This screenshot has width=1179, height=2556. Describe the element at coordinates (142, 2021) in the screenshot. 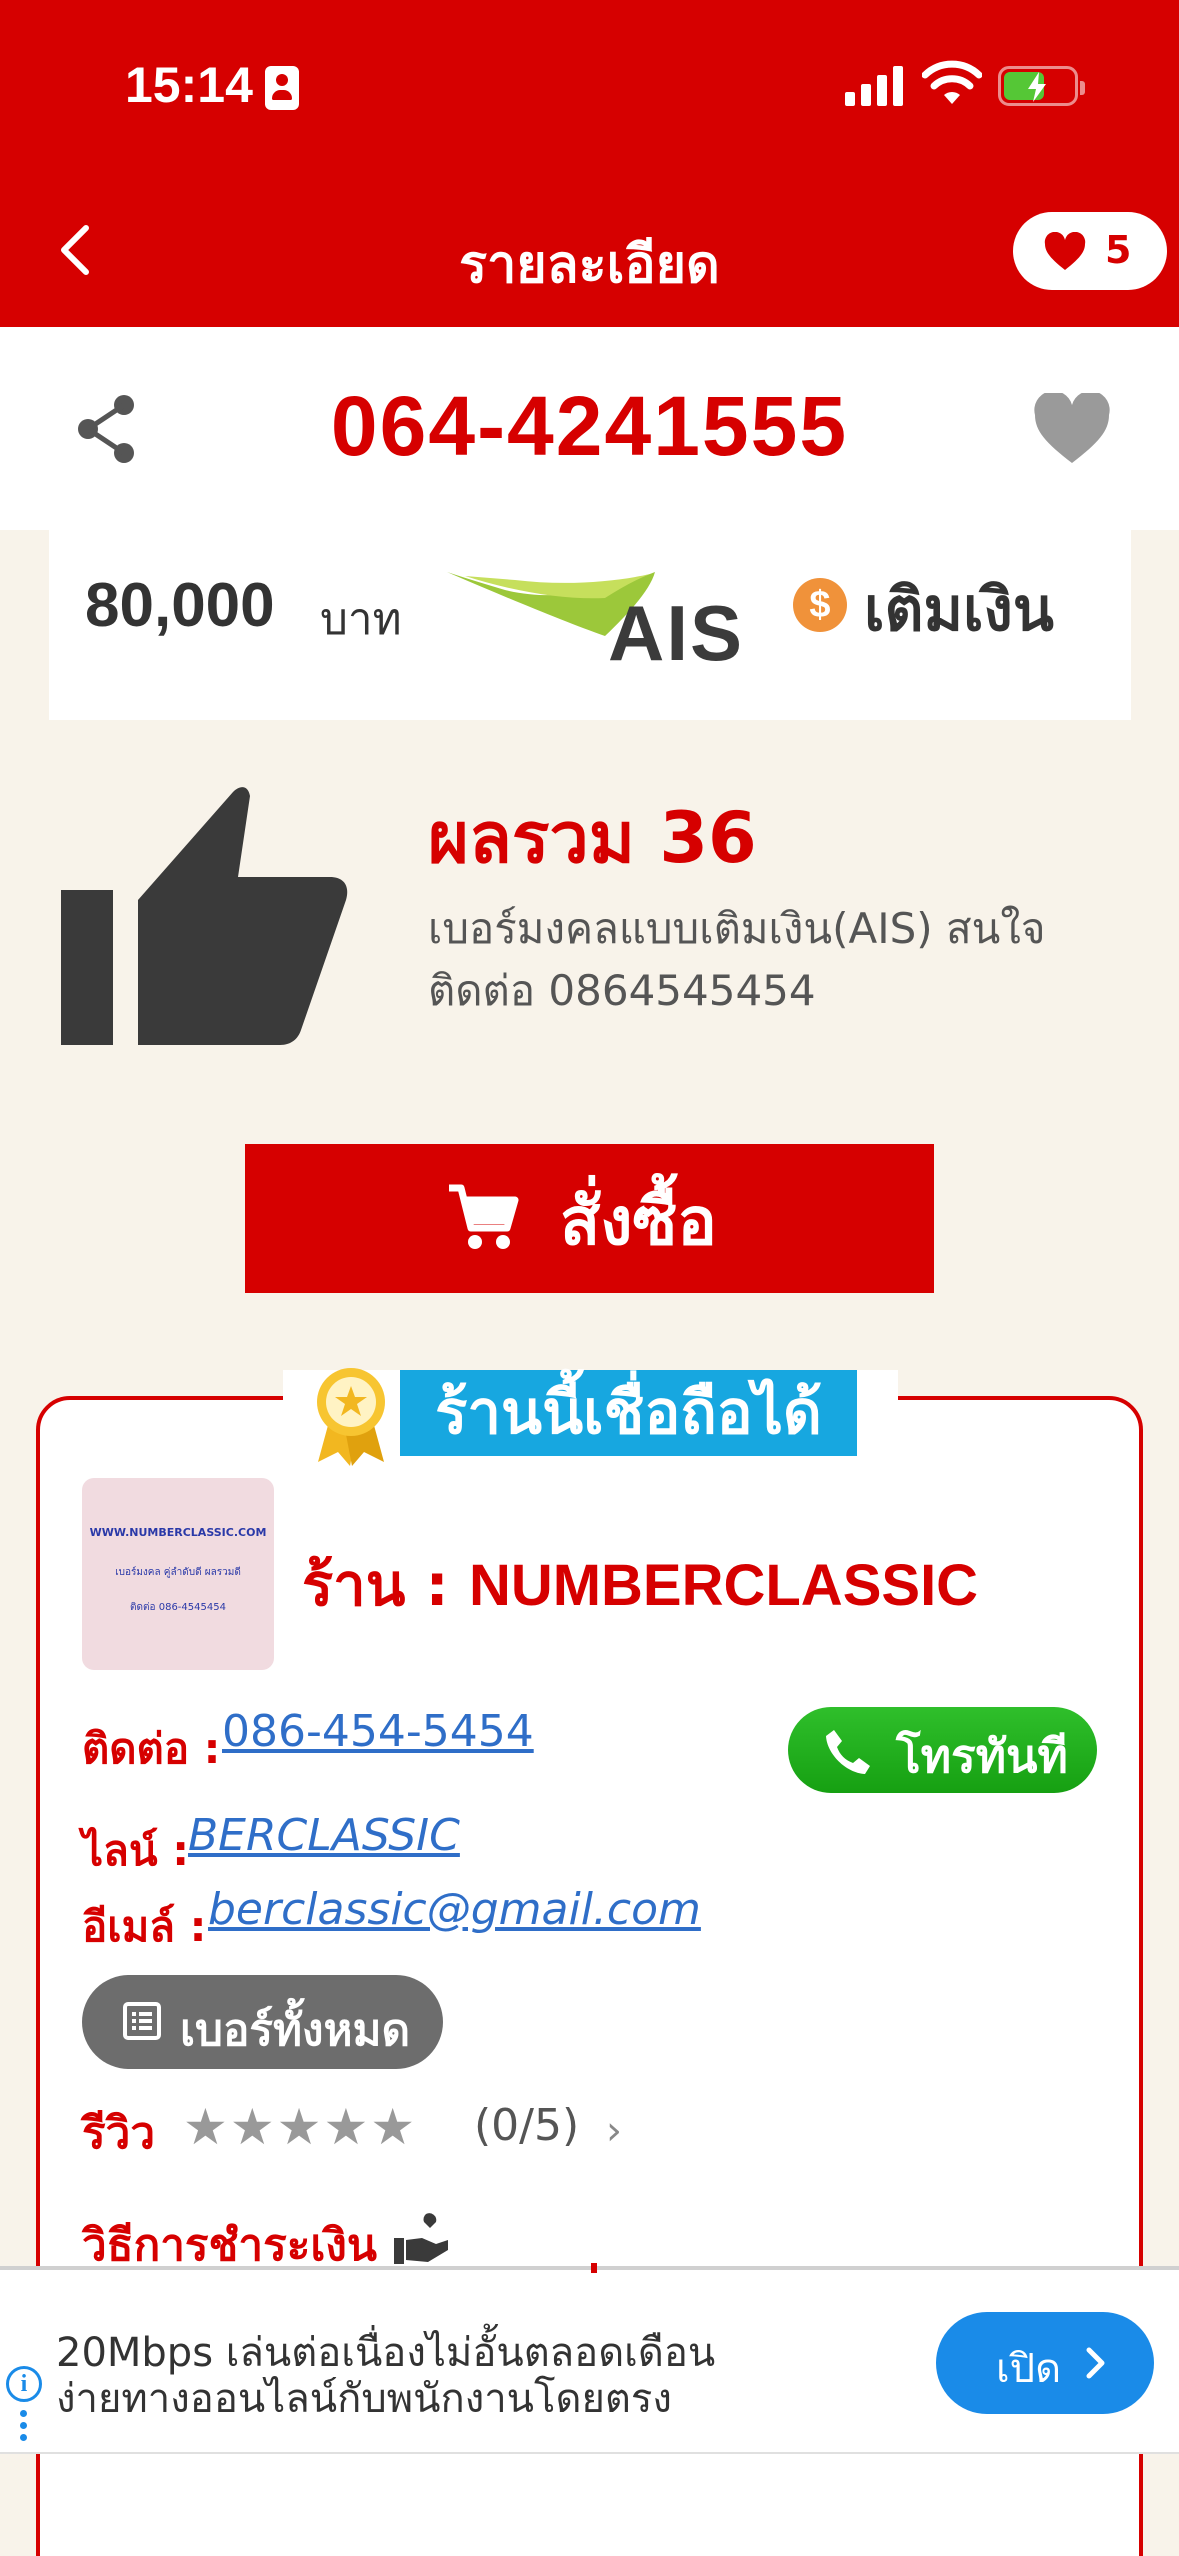

I see `list-icon` at that location.